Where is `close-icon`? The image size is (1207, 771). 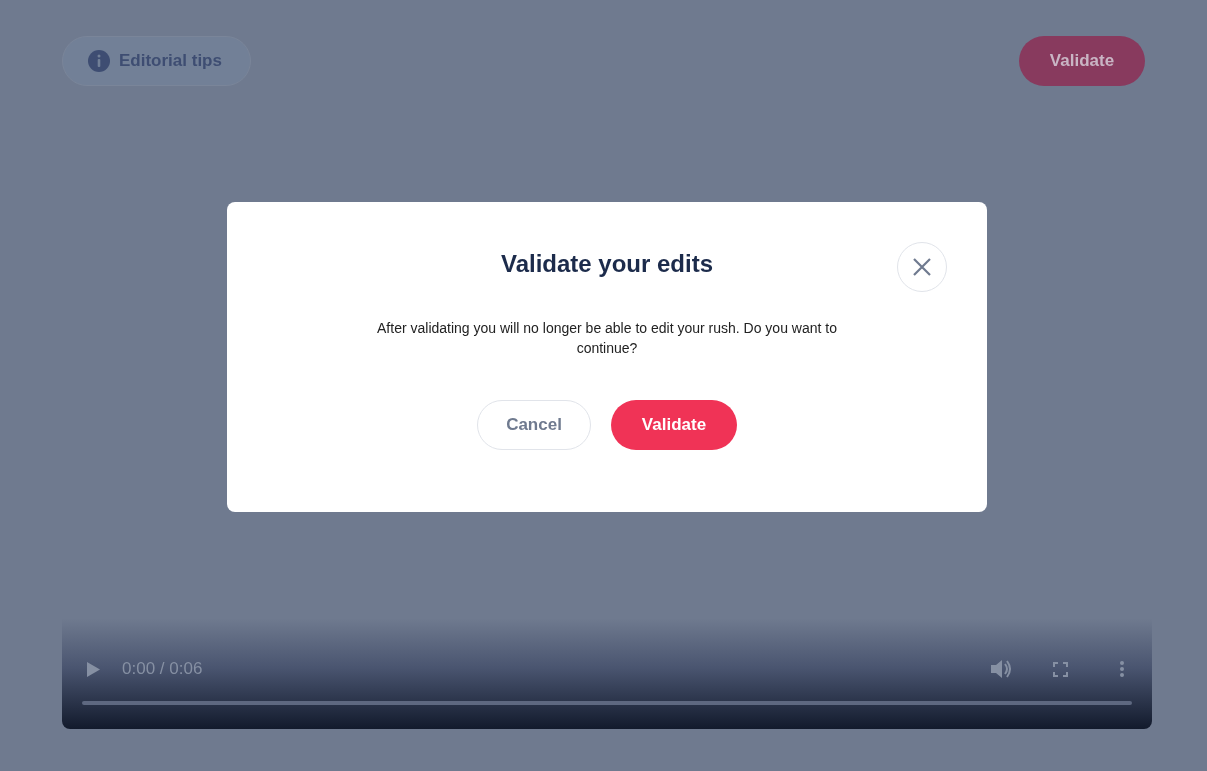
close-icon is located at coordinates (922, 267).